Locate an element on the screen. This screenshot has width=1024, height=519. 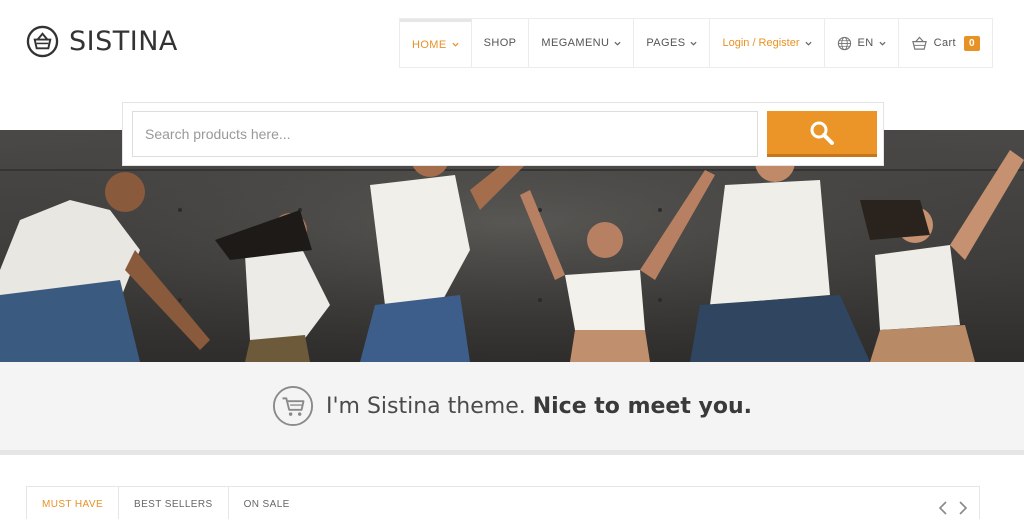
basket-icon is located at coordinates (919, 42).